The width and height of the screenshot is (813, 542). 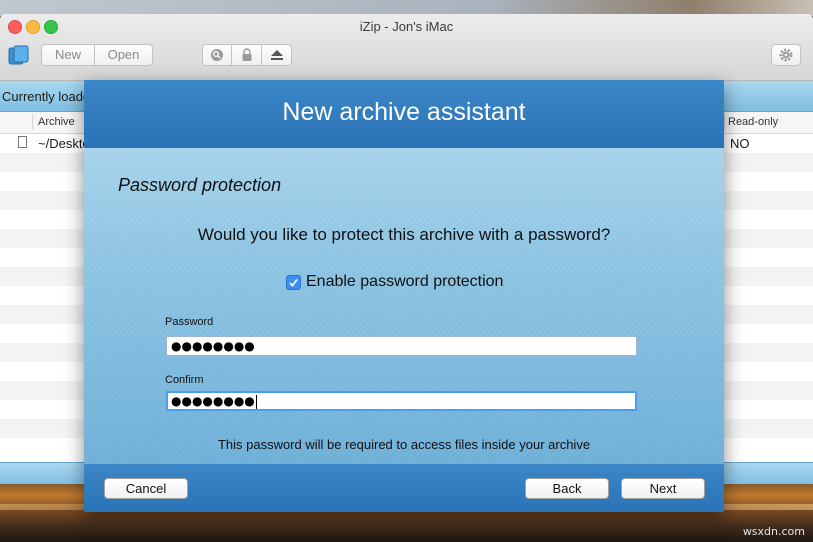 I want to click on dialog-title: New archive assistant, so click(x=404, y=112).